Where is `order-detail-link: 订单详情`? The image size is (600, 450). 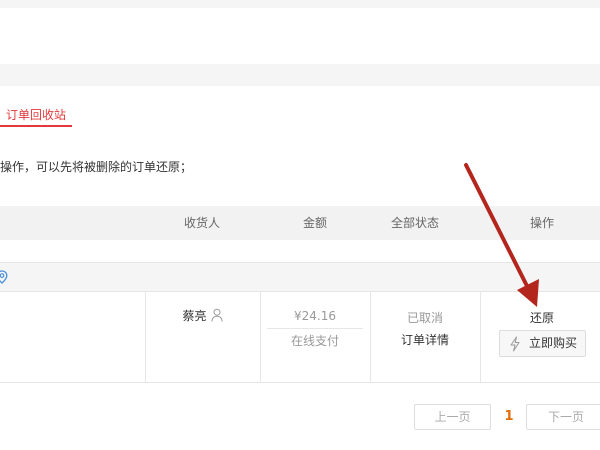 order-detail-link: 订单详情 is located at coordinates (425, 340).